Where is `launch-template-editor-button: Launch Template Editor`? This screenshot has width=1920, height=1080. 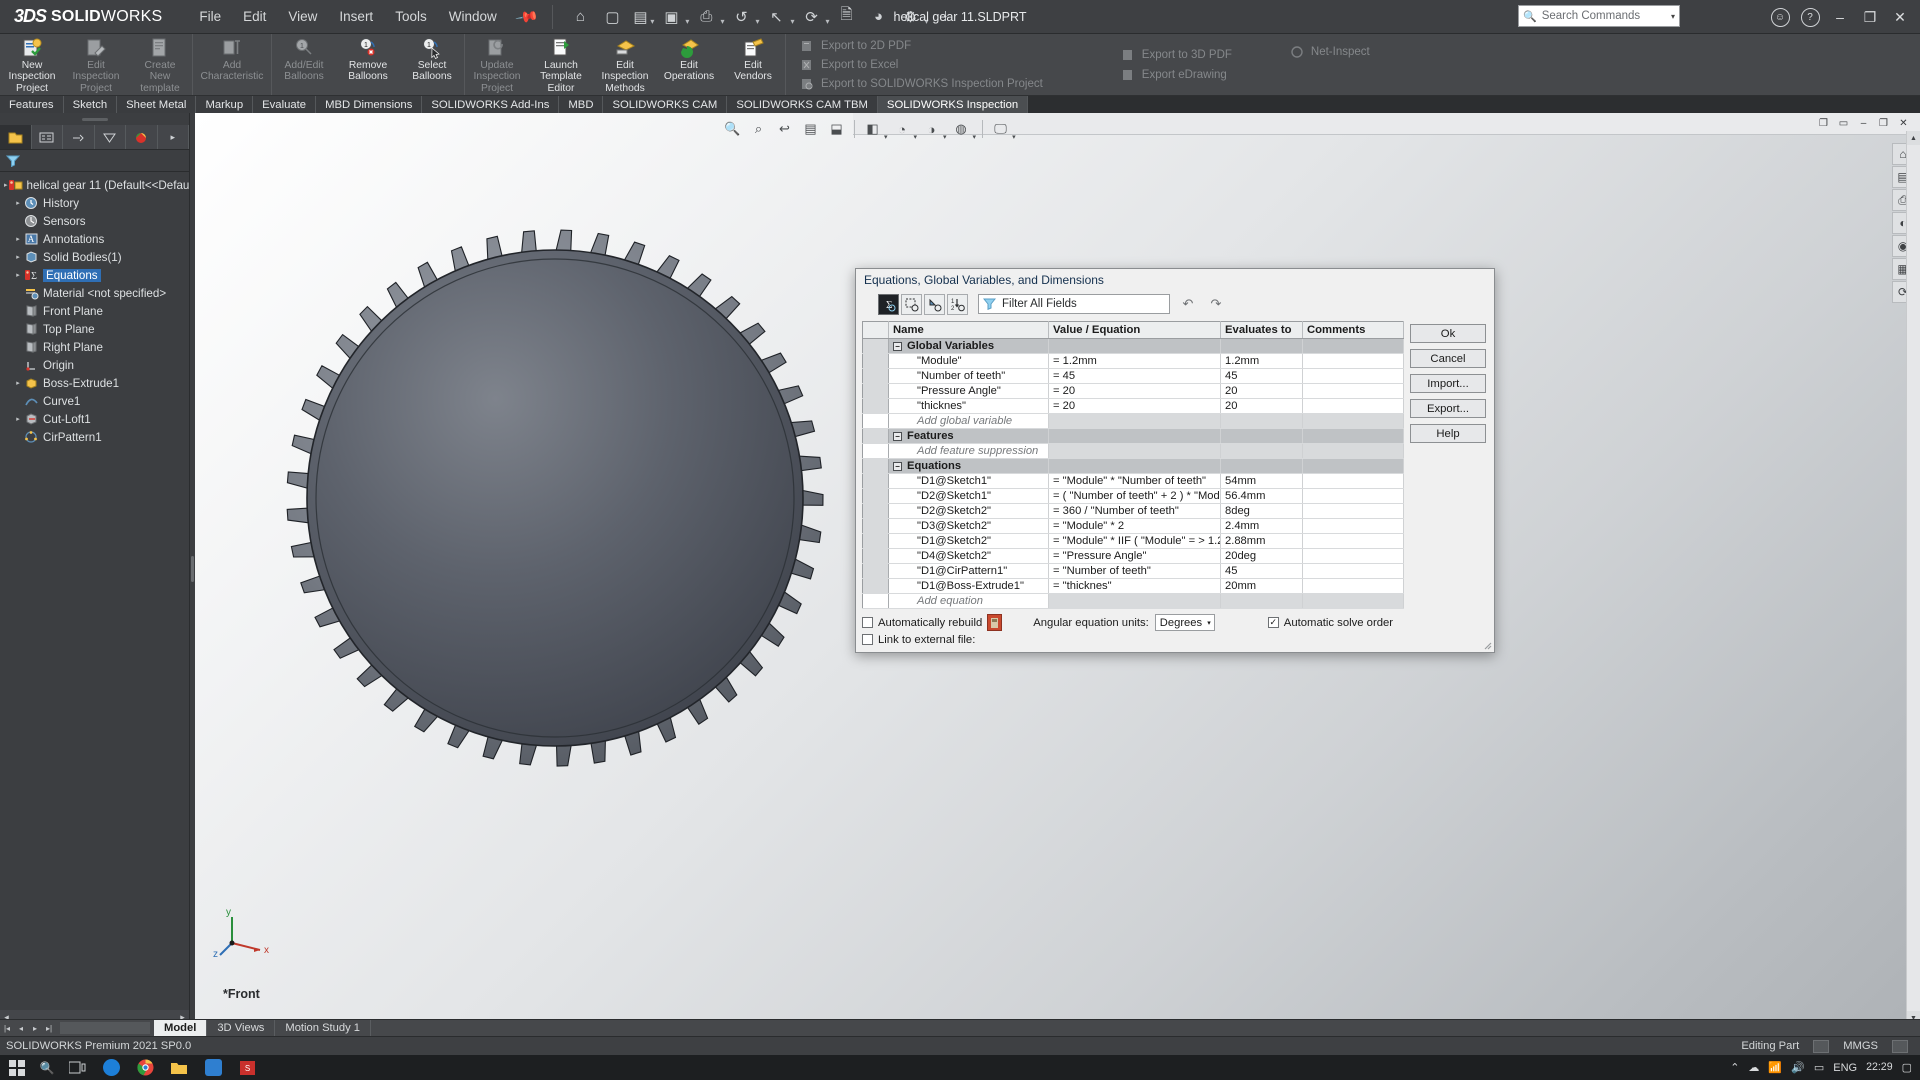 launch-template-editor-button: Launch Template Editor is located at coordinates (561, 64).